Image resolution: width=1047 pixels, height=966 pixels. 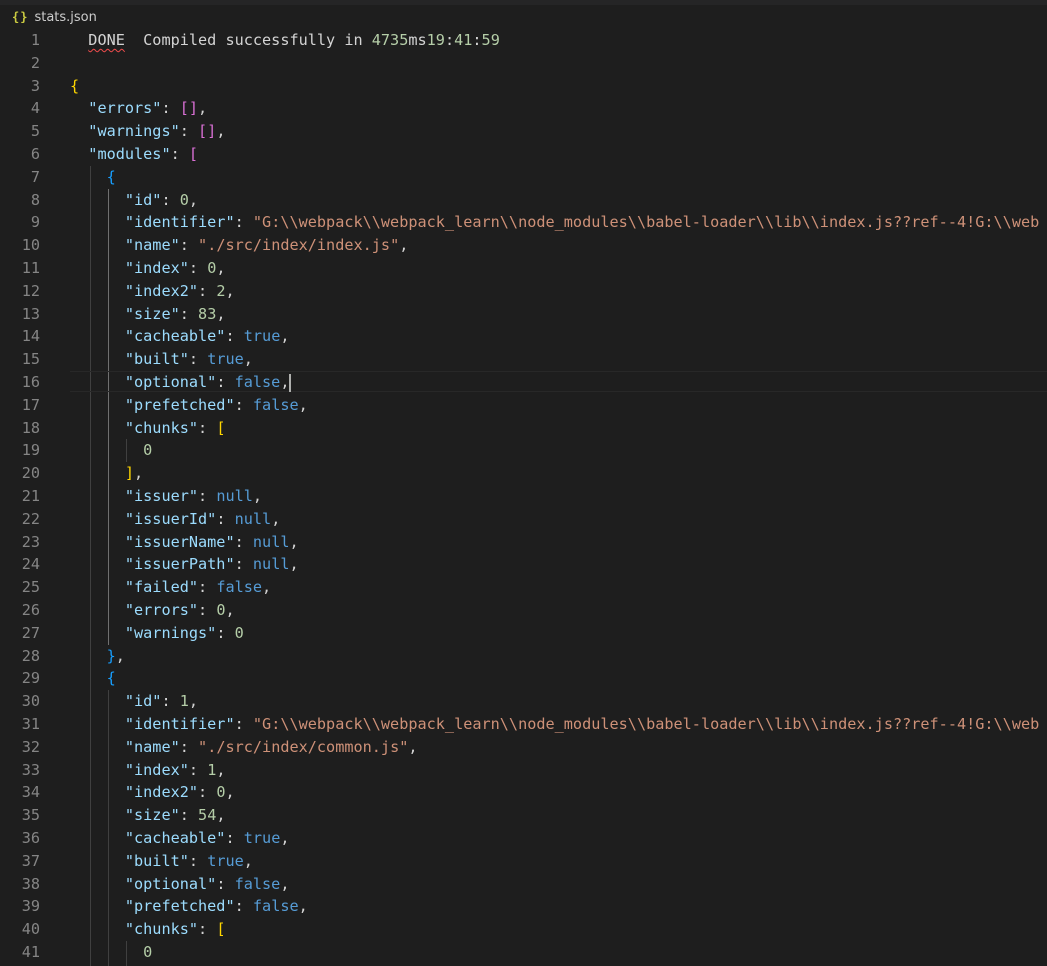 What do you see at coordinates (35, 154) in the screenshot?
I see `line-number: 6` at bounding box center [35, 154].